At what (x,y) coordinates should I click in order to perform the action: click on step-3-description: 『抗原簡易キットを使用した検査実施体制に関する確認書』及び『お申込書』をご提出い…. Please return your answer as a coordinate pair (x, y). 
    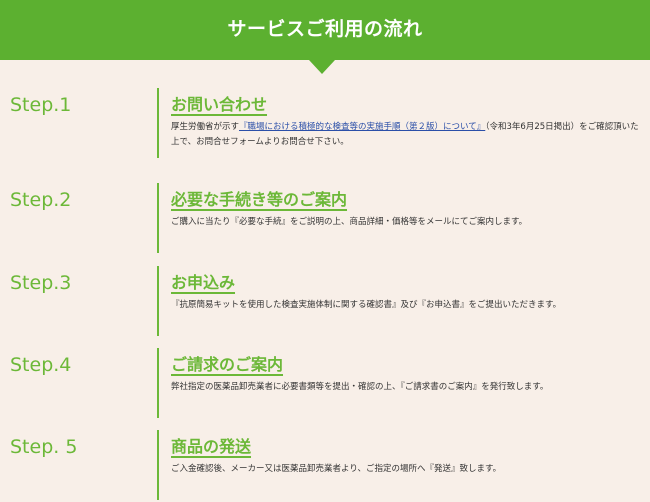
    Looking at the image, I should click on (366, 305).